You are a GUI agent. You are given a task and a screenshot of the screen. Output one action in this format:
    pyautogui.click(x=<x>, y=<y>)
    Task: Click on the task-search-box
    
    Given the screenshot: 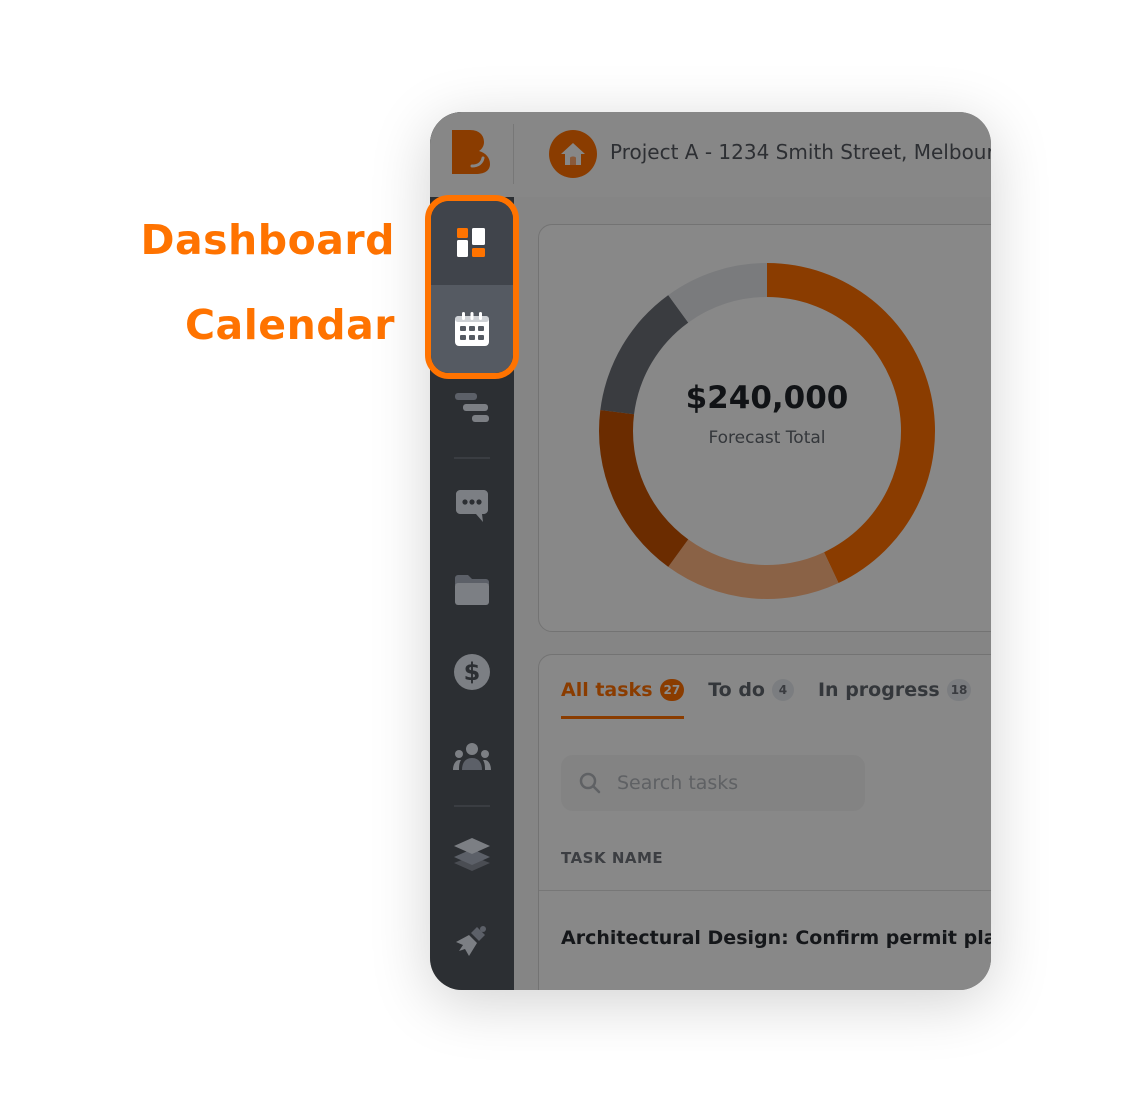 What is the action you would take?
    pyautogui.click(x=713, y=783)
    